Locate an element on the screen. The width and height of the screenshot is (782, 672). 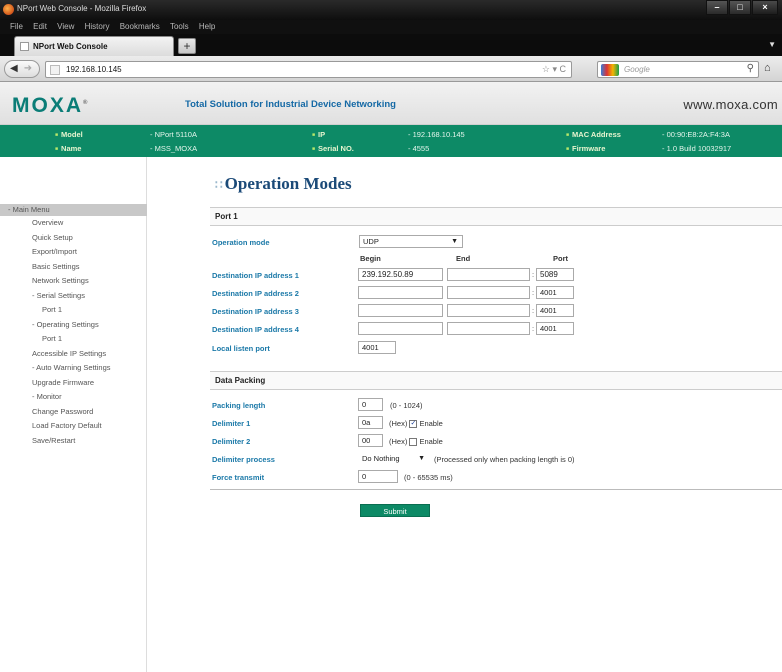
title-dots-icon: ∷ is located at coordinates (219, 185).